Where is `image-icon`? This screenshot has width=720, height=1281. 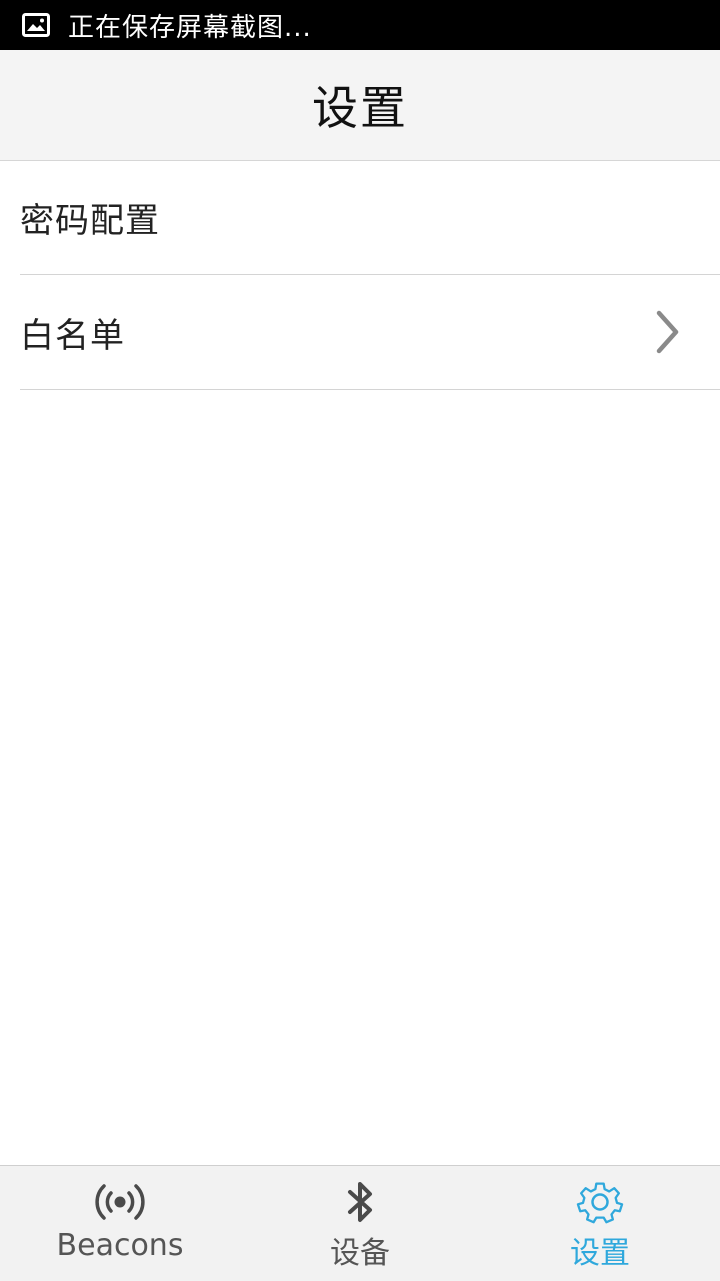 image-icon is located at coordinates (36, 25).